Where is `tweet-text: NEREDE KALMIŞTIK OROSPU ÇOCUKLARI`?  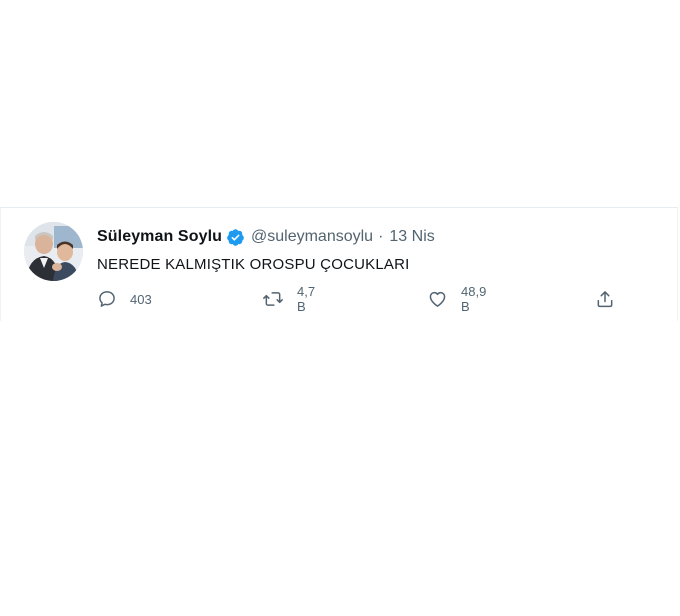 tweet-text: NEREDE KALMIŞTIK OROSPU ÇOCUKLARI is located at coordinates (253, 264).